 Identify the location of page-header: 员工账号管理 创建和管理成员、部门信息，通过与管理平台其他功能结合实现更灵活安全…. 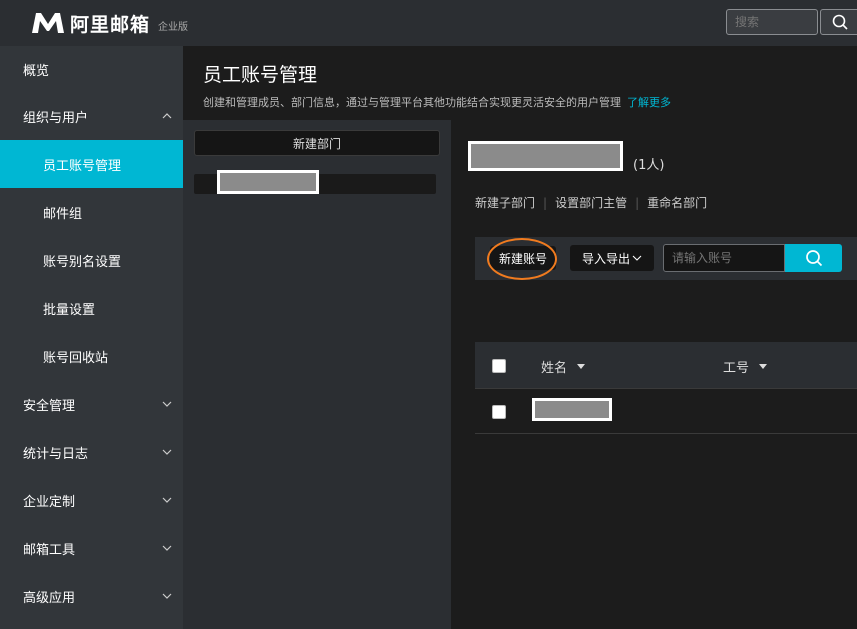
(520, 83).